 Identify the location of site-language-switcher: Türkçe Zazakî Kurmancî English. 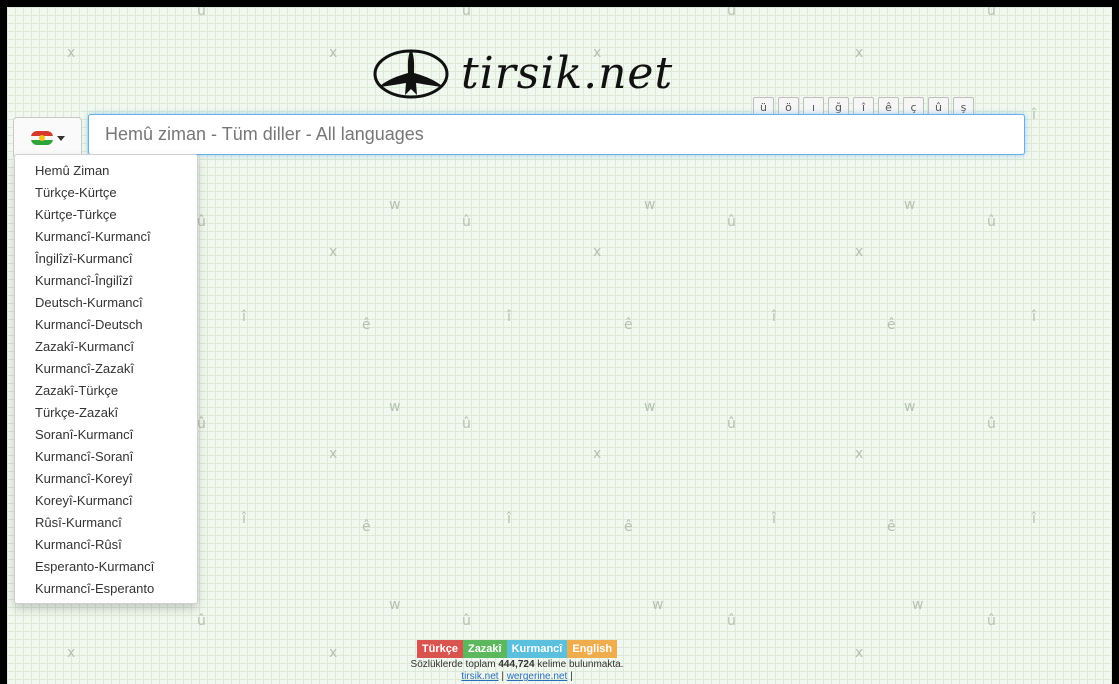
(517, 649).